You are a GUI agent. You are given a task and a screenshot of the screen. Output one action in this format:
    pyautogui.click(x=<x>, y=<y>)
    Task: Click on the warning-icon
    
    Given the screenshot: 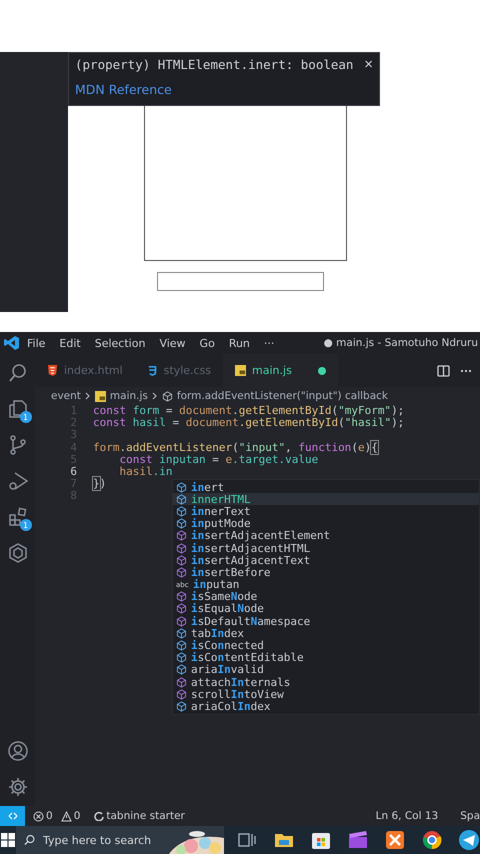 What is the action you would take?
    pyautogui.click(x=66, y=816)
    